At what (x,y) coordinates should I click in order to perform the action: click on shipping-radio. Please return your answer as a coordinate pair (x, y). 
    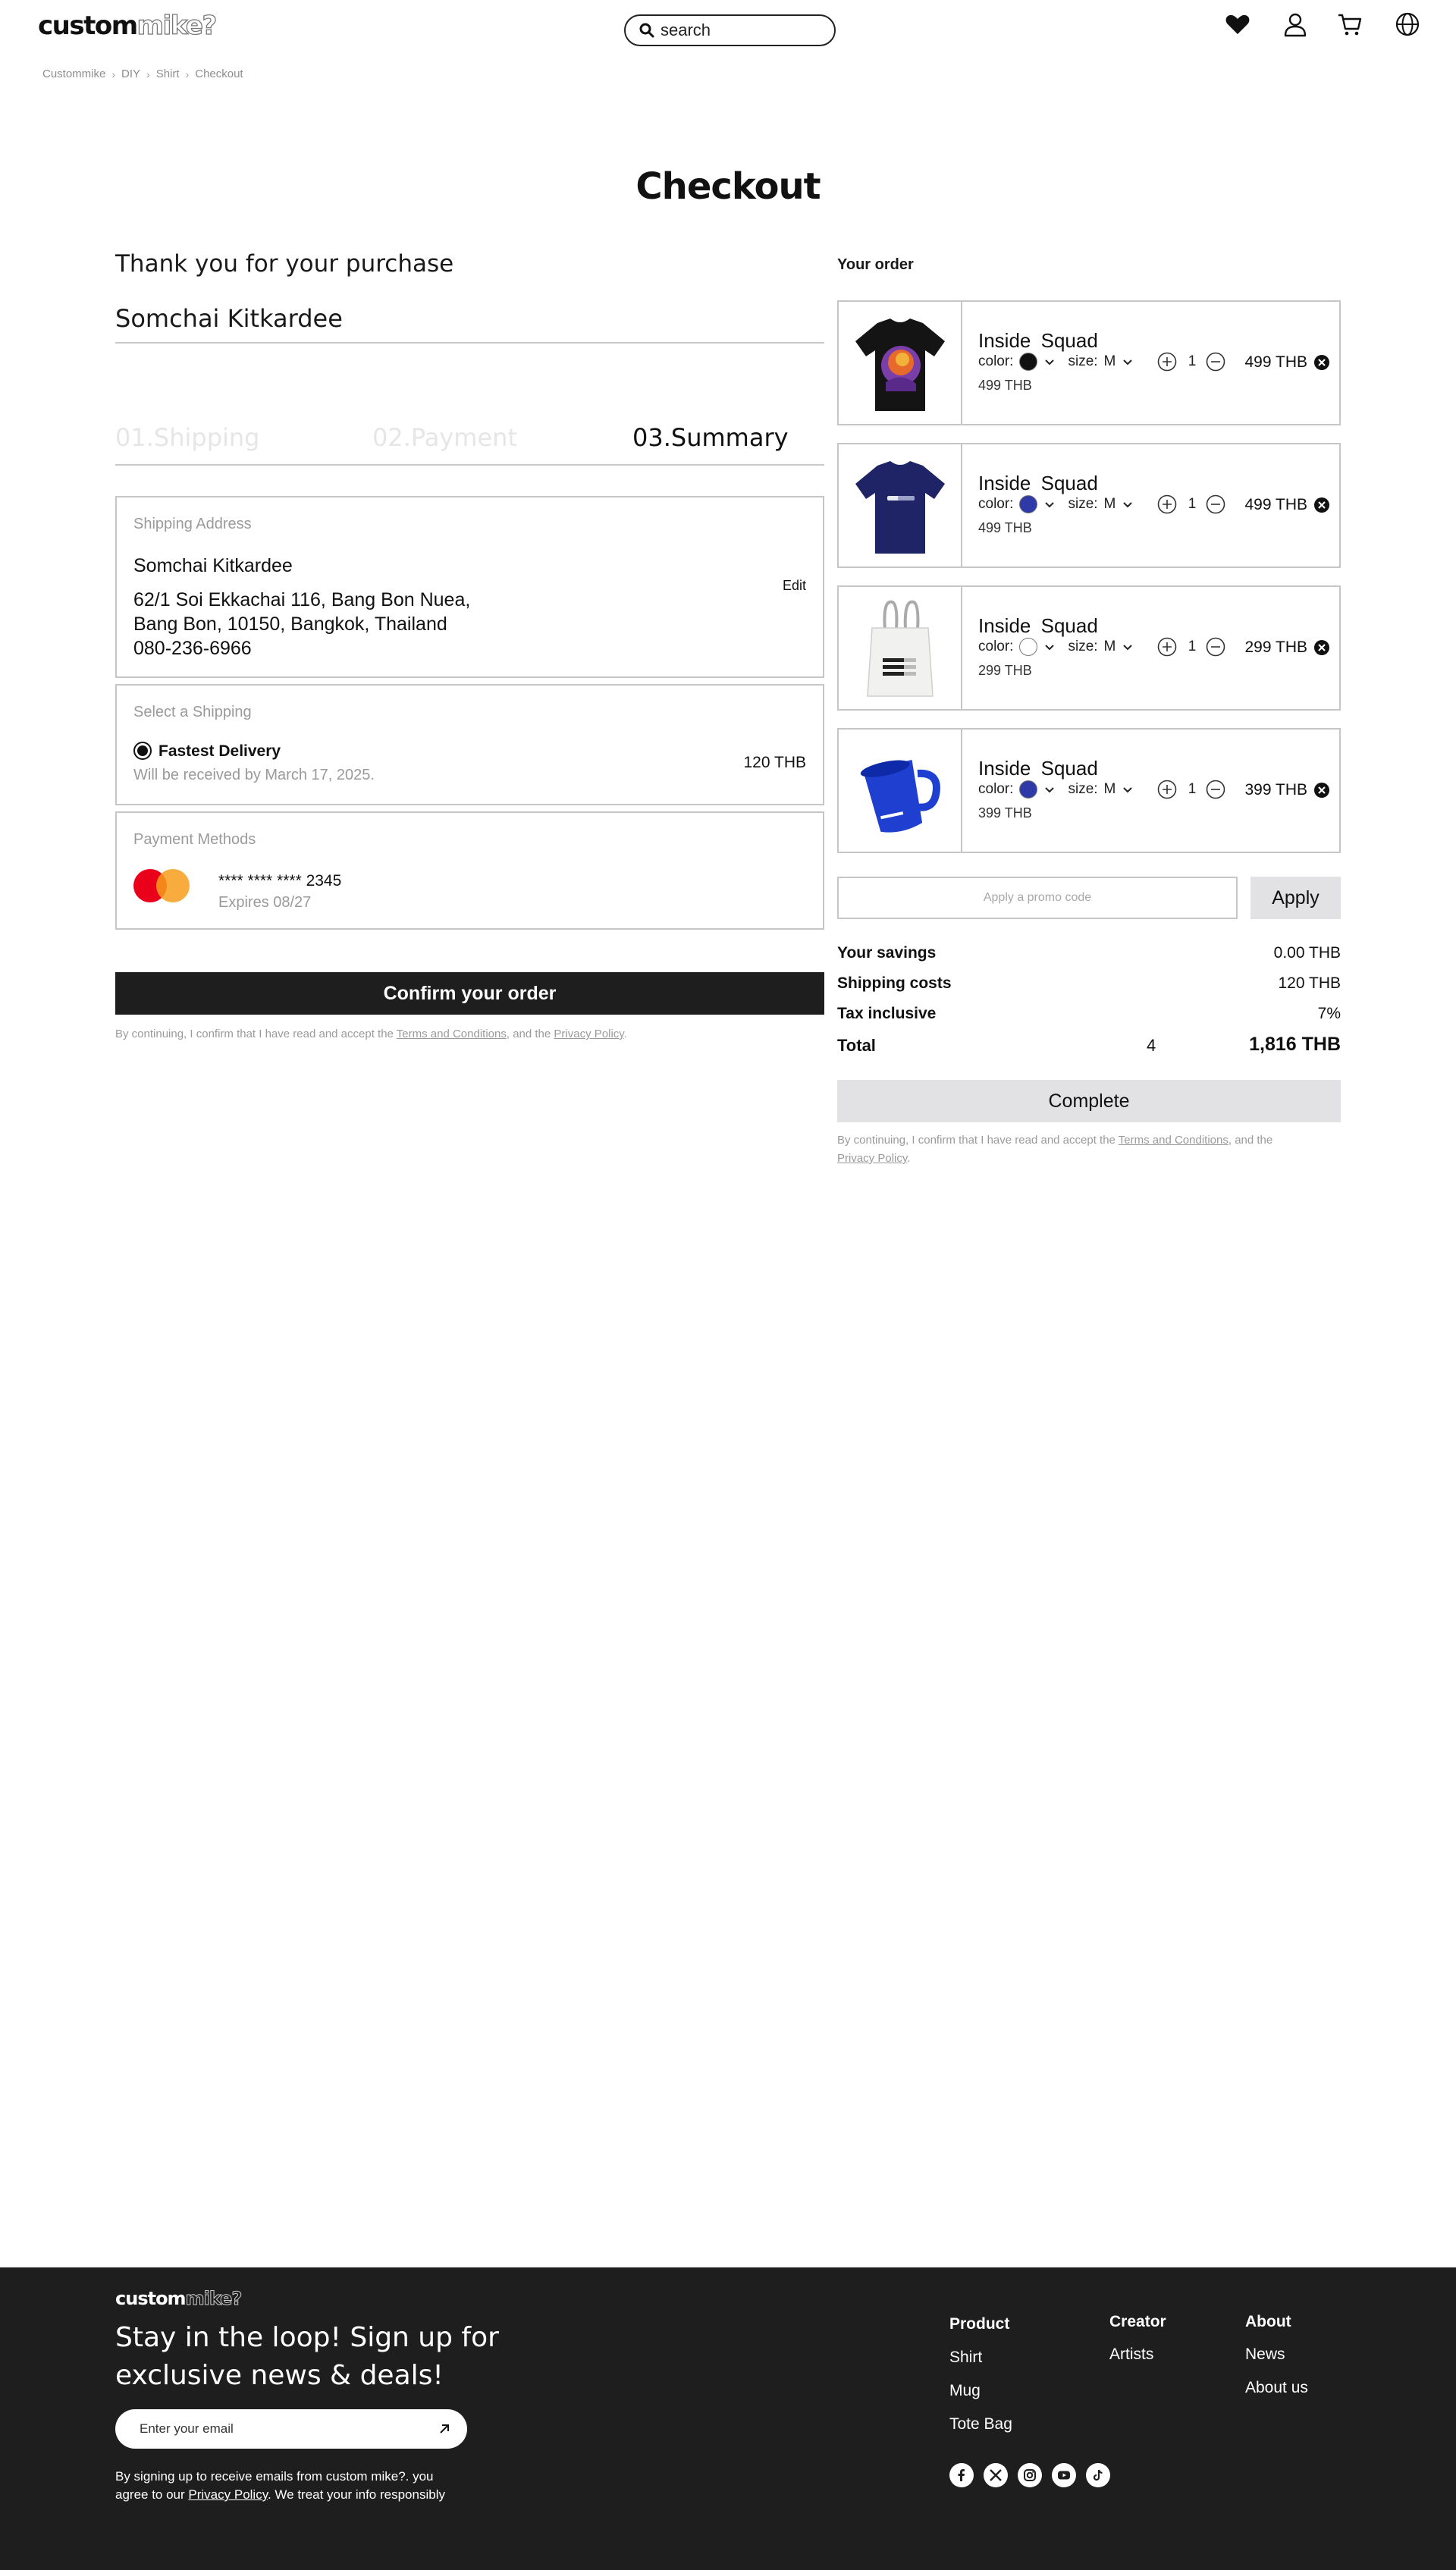
    Looking at the image, I should click on (142, 751).